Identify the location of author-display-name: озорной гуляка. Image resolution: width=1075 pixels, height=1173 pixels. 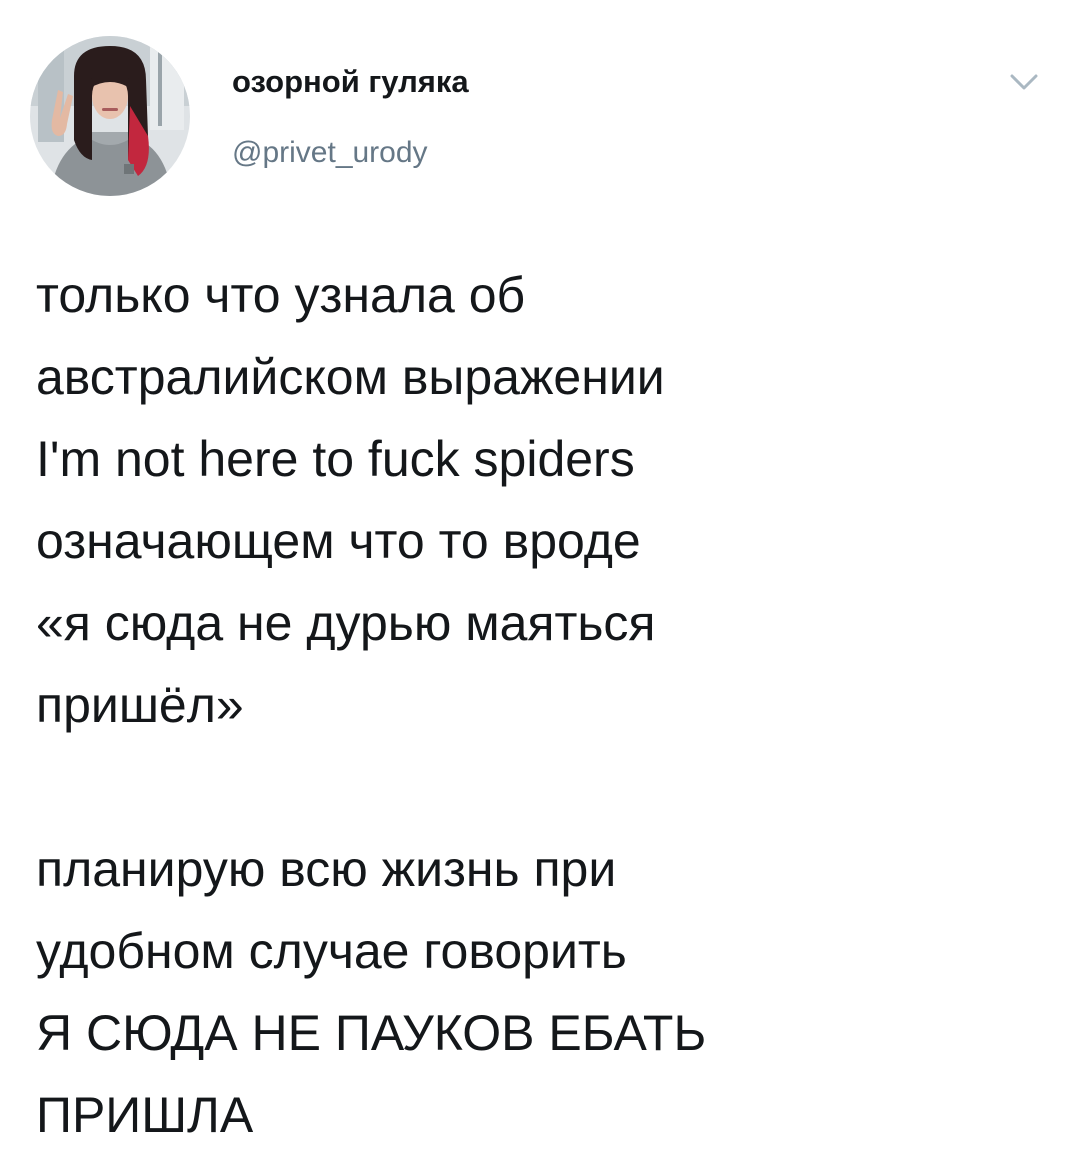
(350, 82).